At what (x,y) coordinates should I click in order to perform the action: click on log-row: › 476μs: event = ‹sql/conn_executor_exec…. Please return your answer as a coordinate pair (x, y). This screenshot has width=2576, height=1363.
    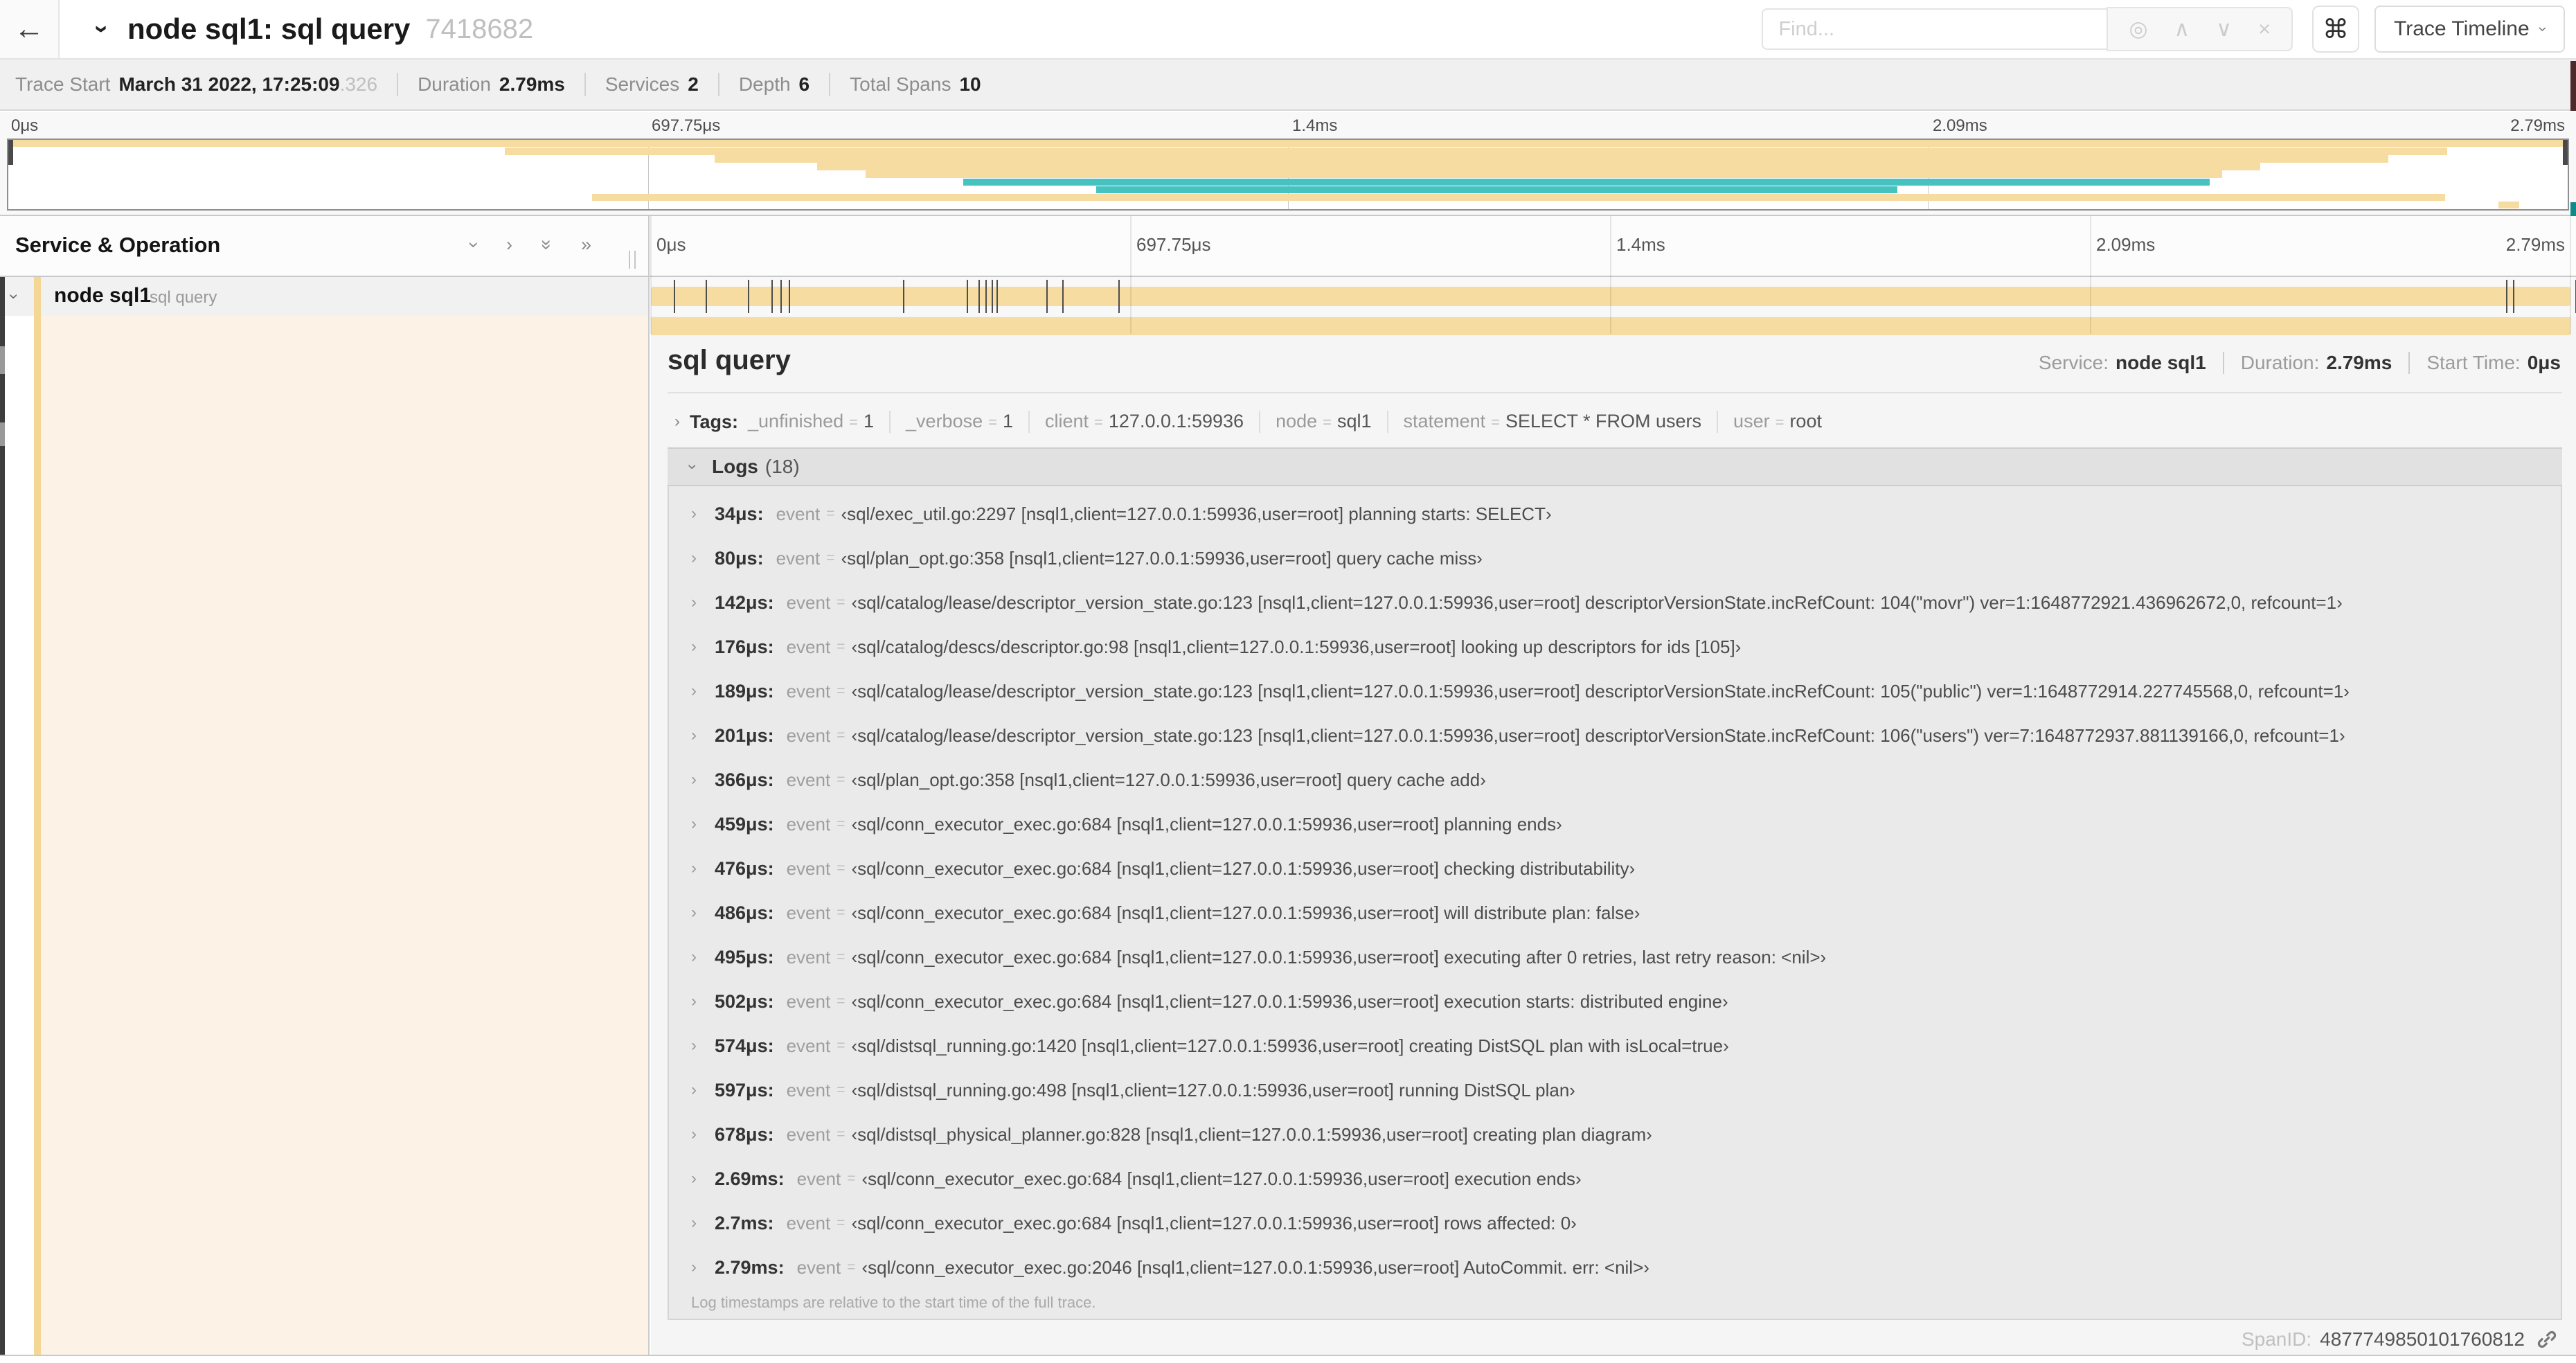
    Looking at the image, I should click on (1615, 869).